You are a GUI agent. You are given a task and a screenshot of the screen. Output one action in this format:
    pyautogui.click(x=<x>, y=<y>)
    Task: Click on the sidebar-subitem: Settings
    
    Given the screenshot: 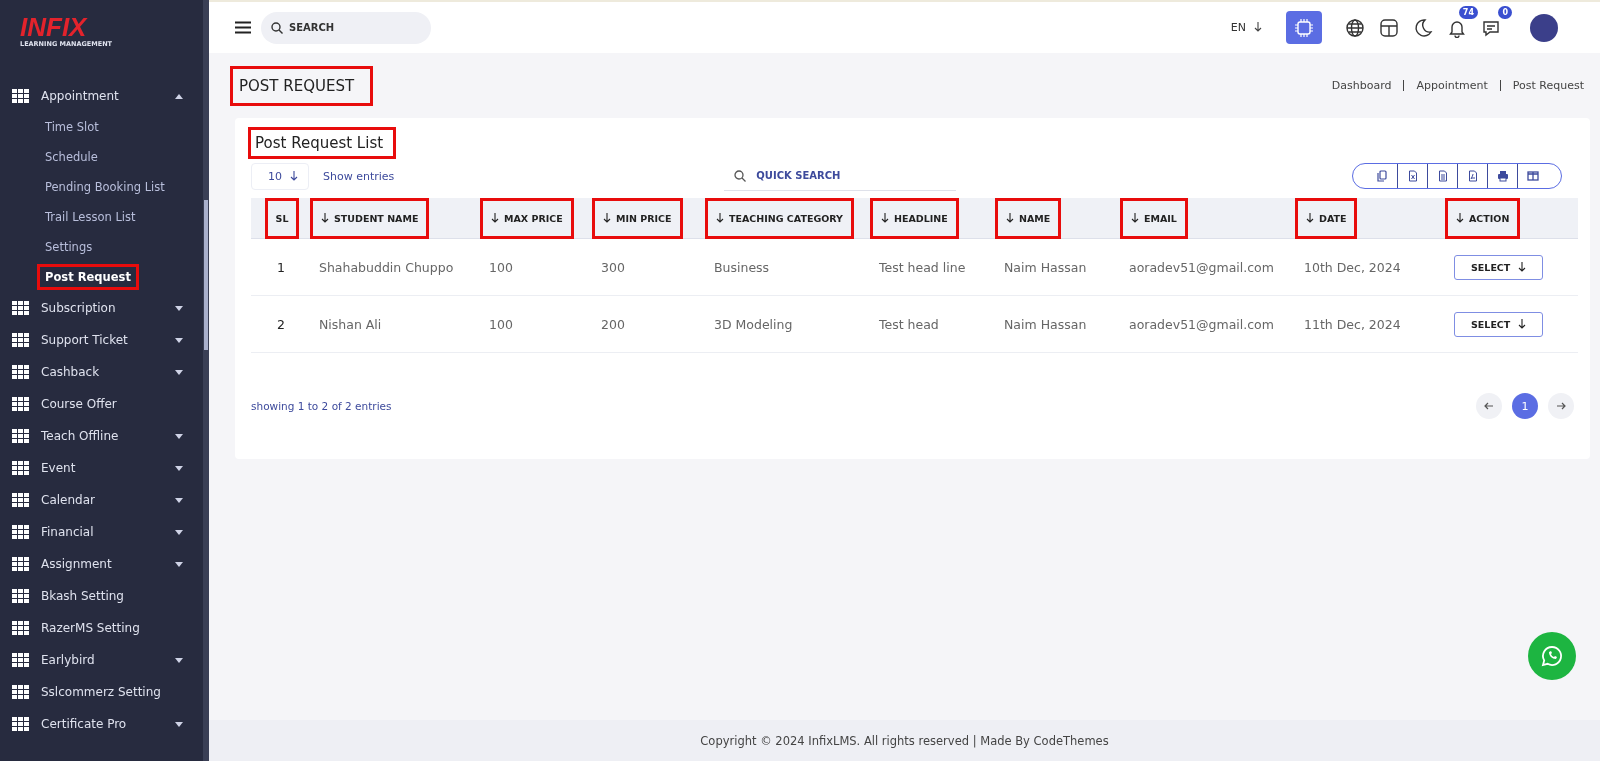 What is the action you would take?
    pyautogui.click(x=69, y=247)
    